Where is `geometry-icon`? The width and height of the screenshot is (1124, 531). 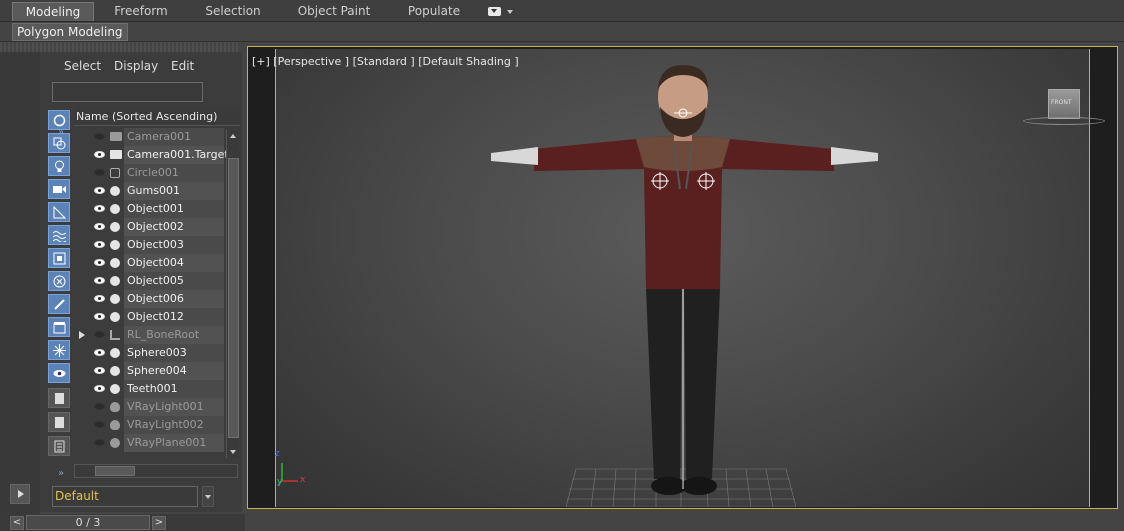
geometry-icon is located at coordinates (115, 263).